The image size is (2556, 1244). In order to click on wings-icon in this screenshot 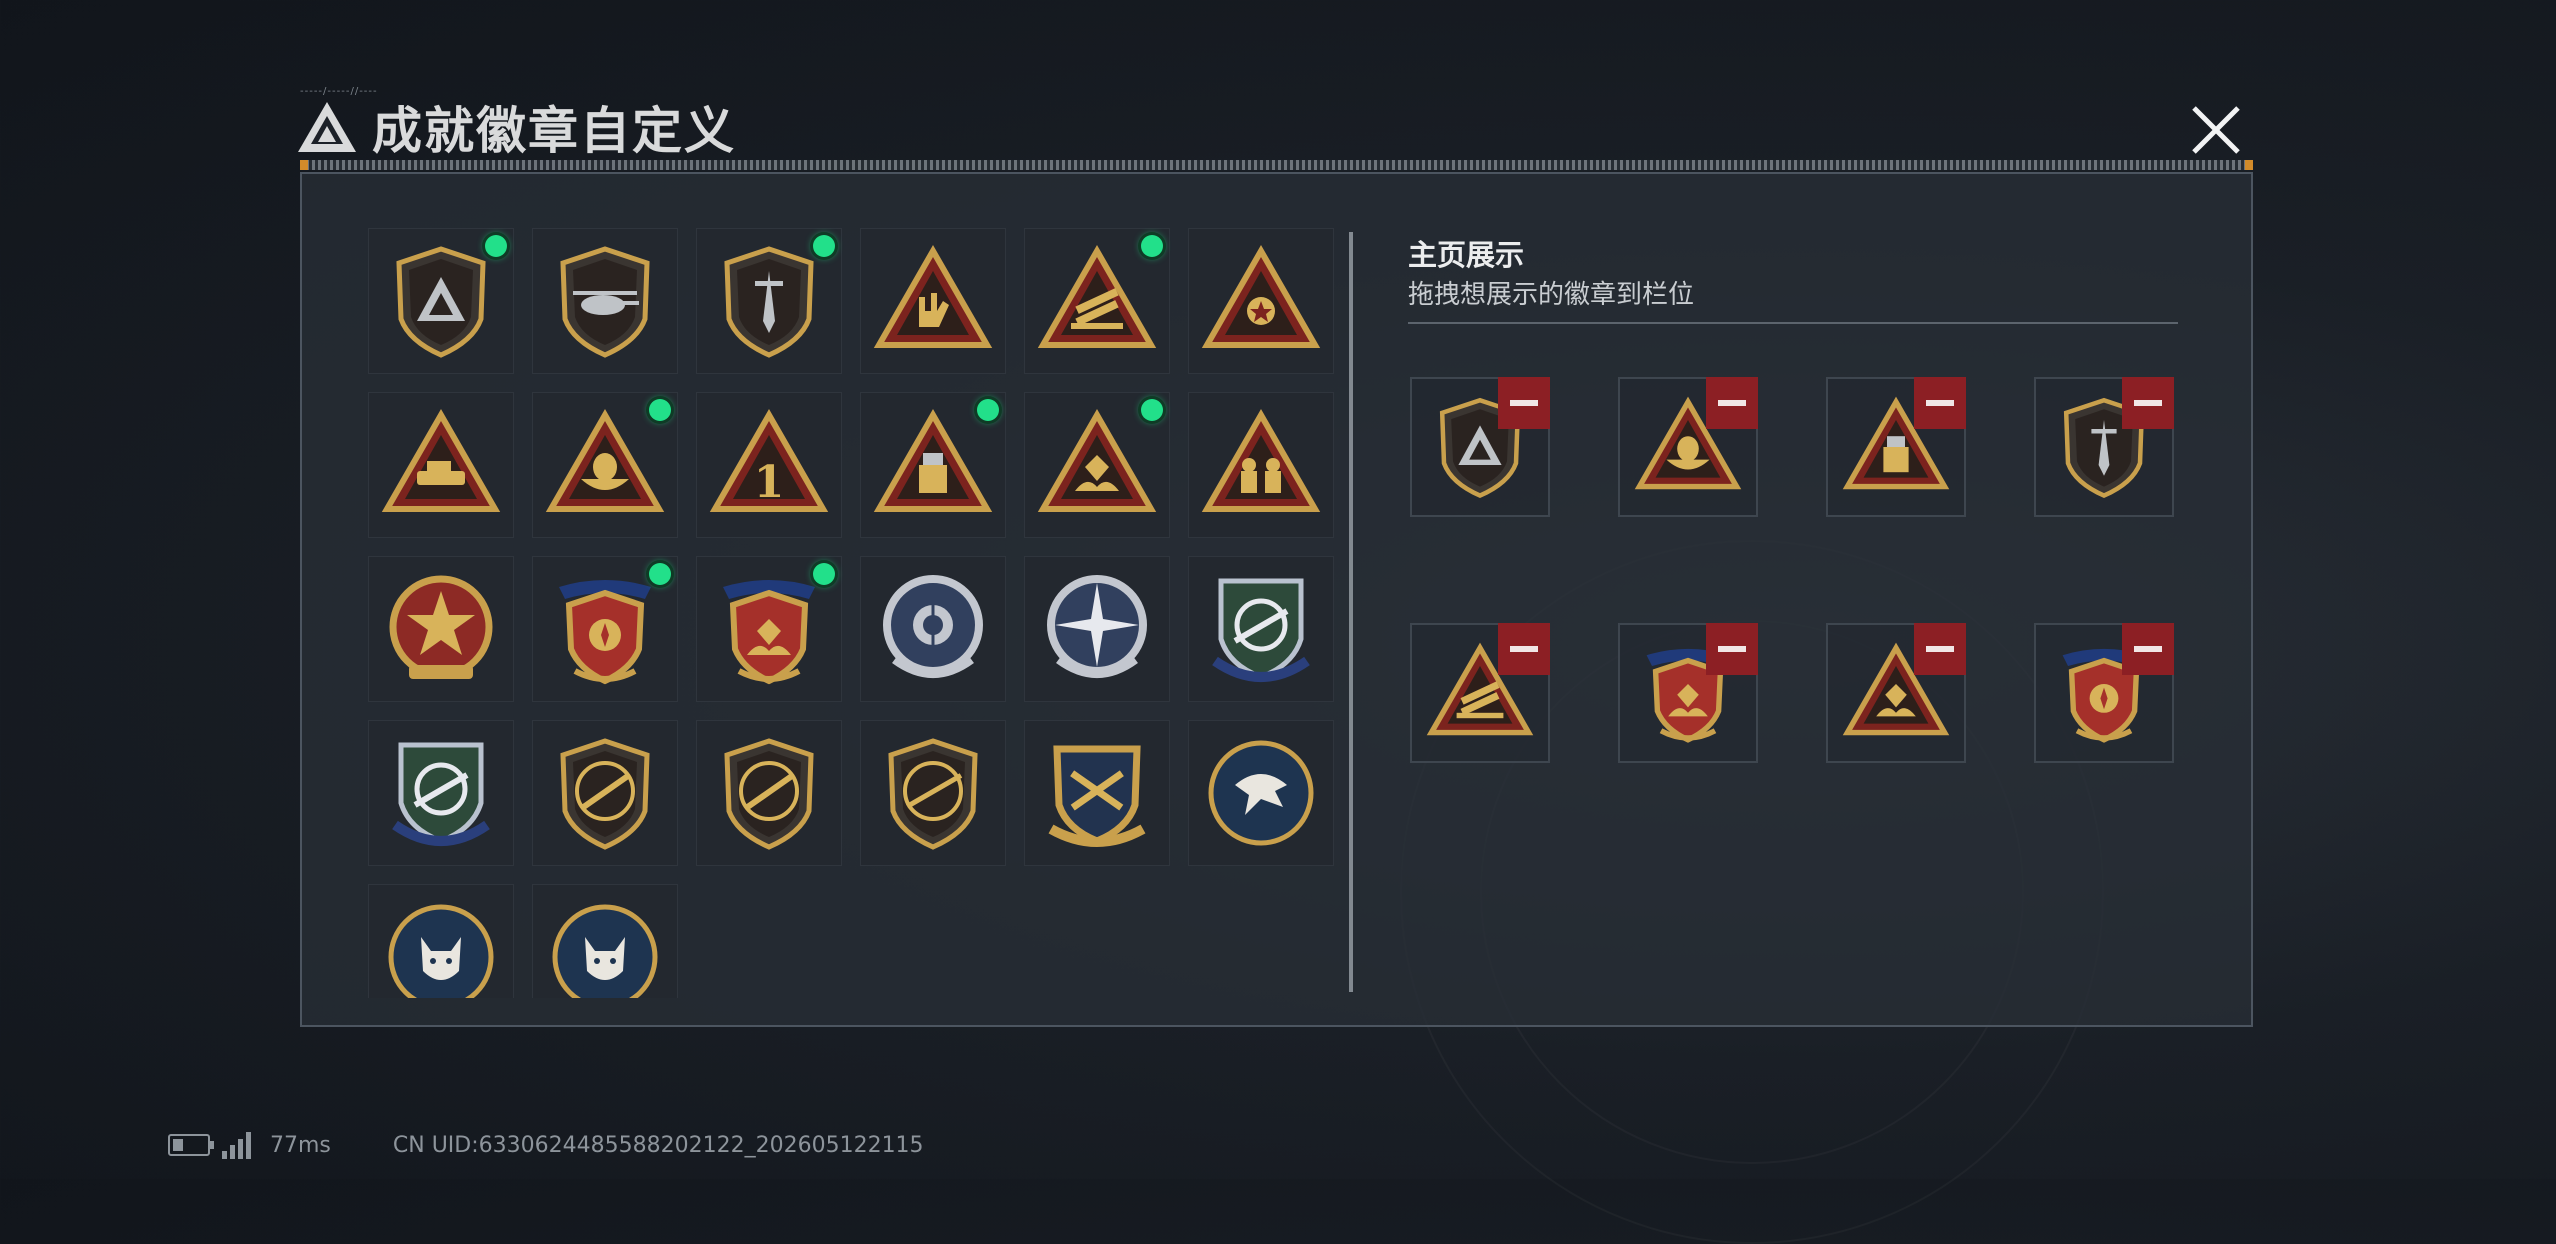, I will do `click(605, 632)`.